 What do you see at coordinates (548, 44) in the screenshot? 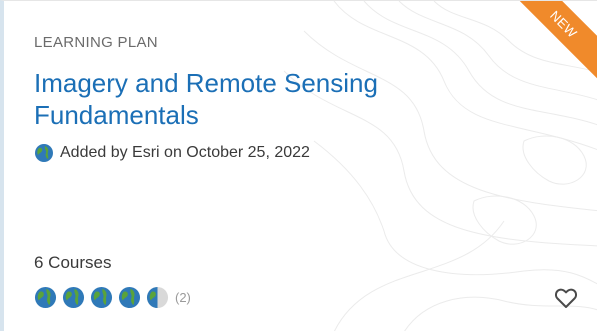
I see `new-badge: NEW` at bounding box center [548, 44].